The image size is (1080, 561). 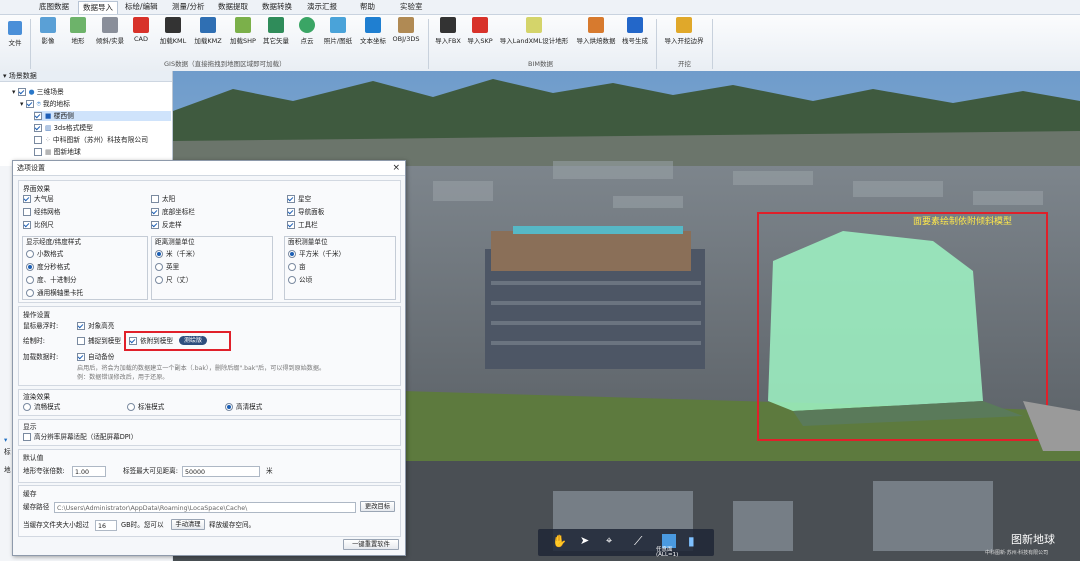 What do you see at coordinates (695, 541) in the screenshot?
I see `chart-icon: ▮` at bounding box center [695, 541].